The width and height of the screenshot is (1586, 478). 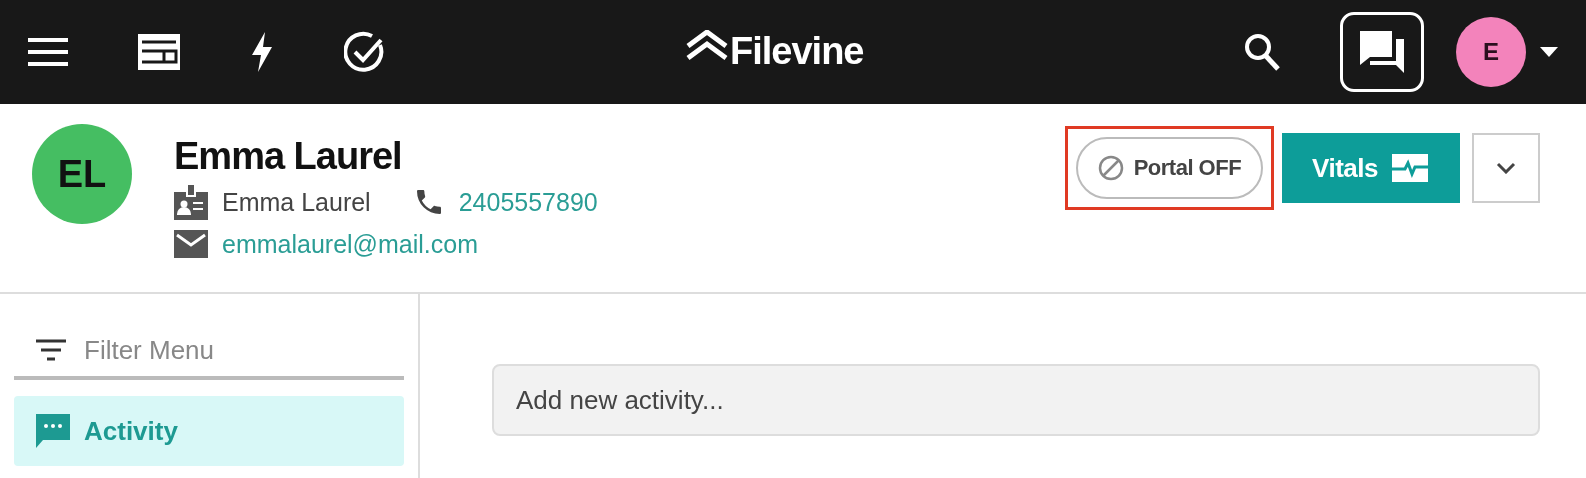 I want to click on portal-button: Portal OFF, so click(x=1169, y=168).